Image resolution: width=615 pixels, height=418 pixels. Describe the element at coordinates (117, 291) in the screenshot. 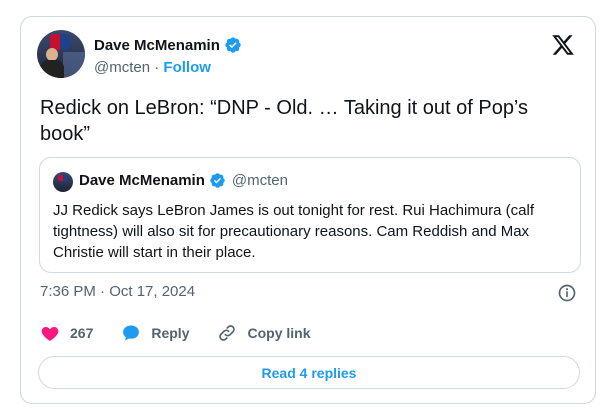

I see `tweet-timestamp: 7:36 PM · Oct 17, 2024` at that location.